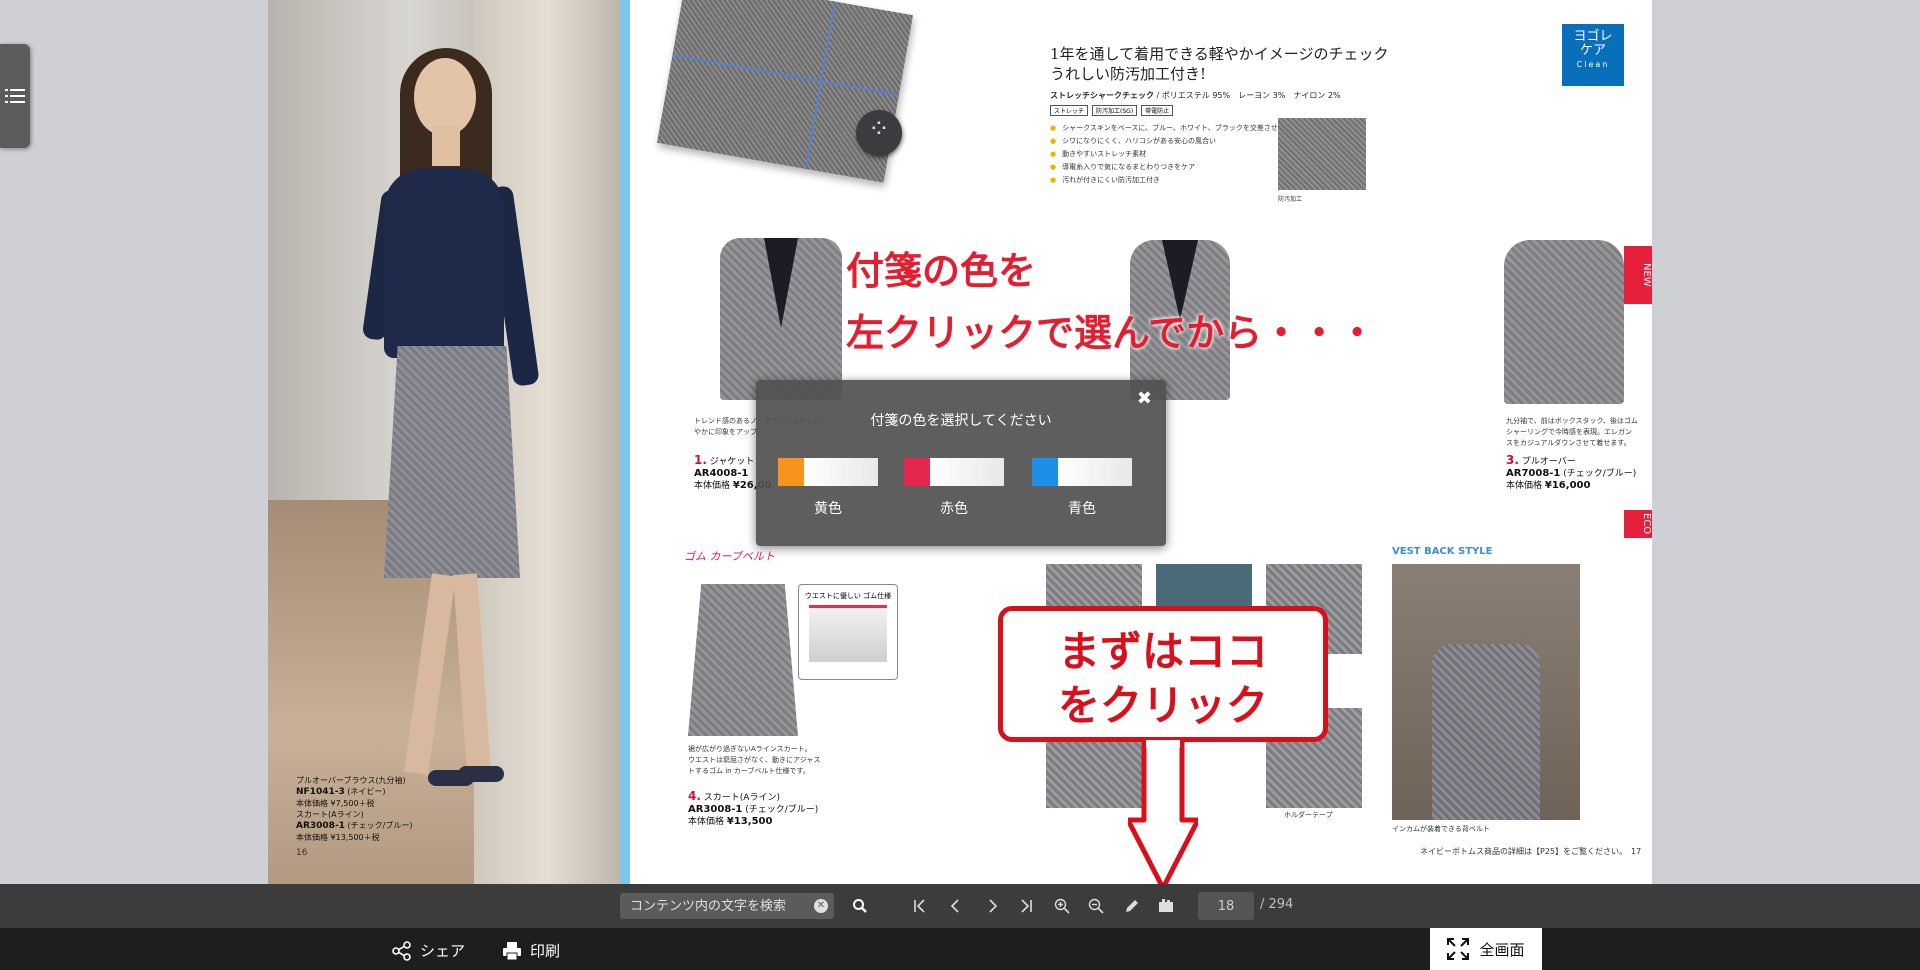  I want to click on tag: 帯電防止, so click(1157, 110).